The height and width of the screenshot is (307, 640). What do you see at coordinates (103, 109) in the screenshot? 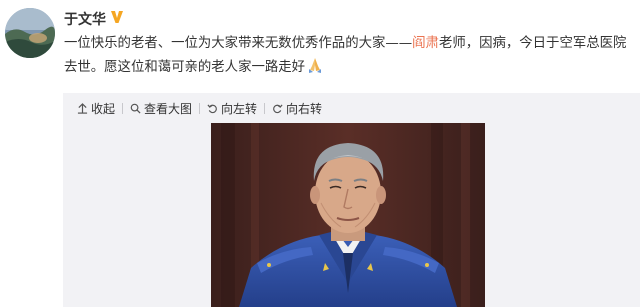
I see `collapse-label: 收起` at bounding box center [103, 109].